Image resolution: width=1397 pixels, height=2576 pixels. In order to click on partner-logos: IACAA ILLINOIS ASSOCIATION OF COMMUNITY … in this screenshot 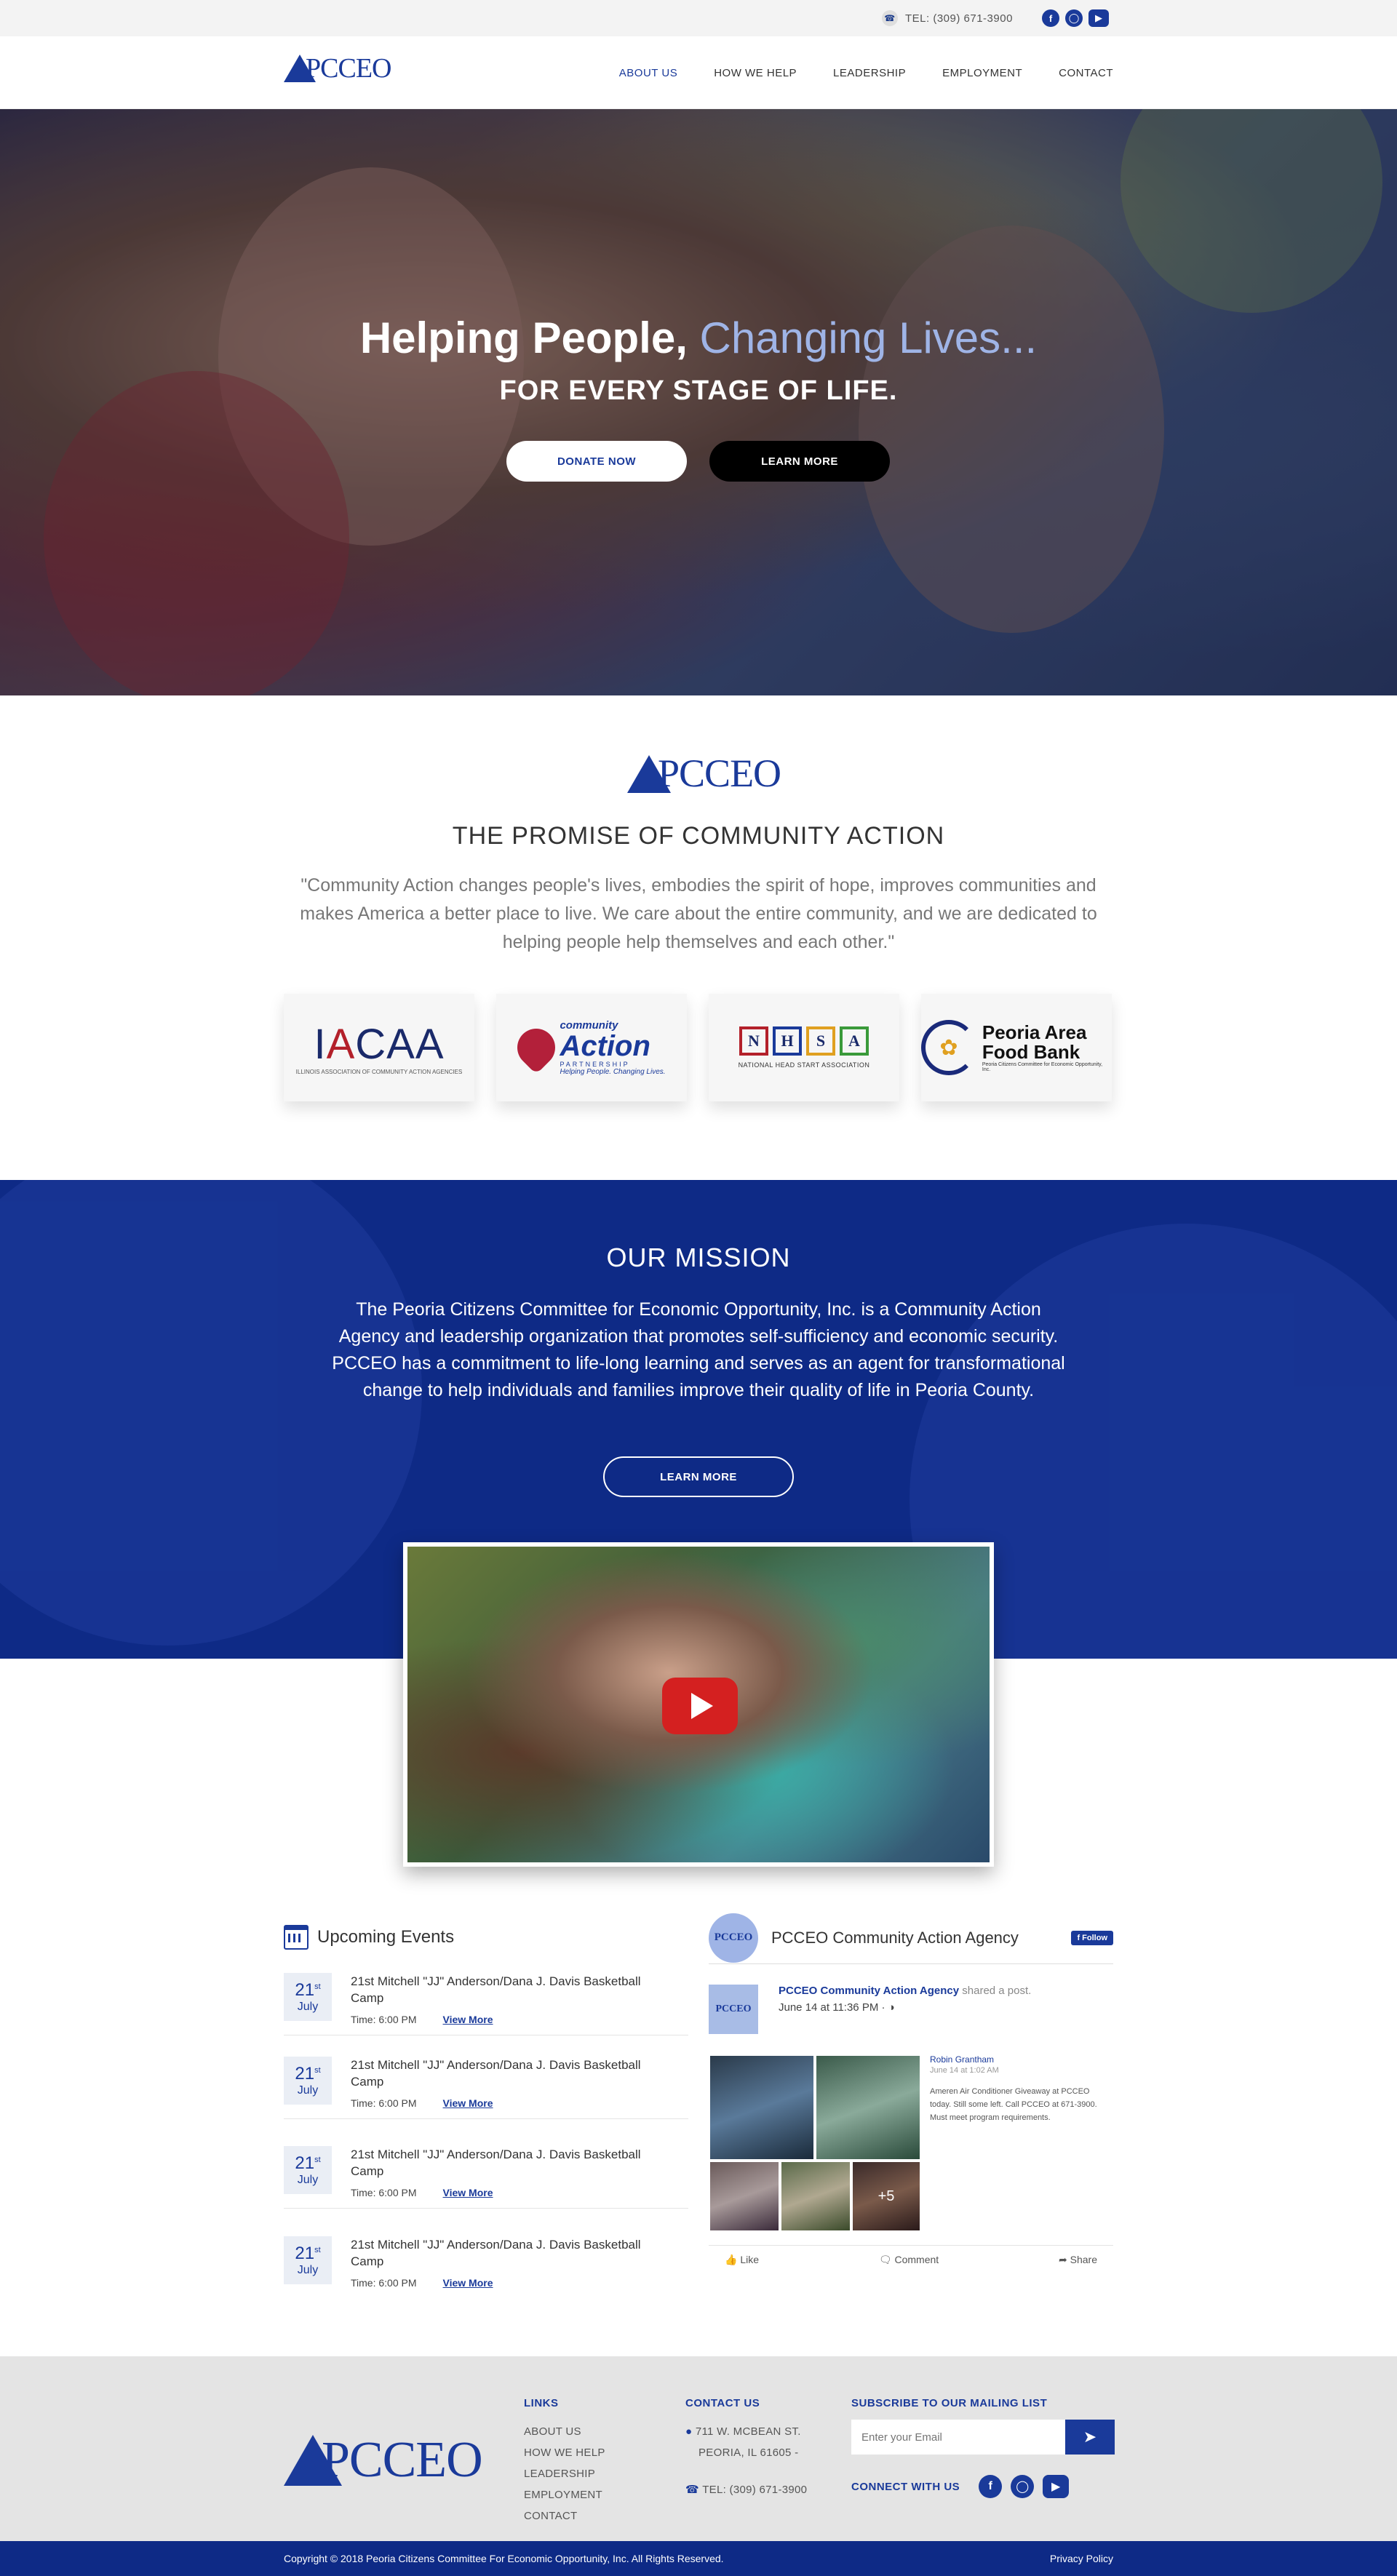, I will do `click(698, 1047)`.